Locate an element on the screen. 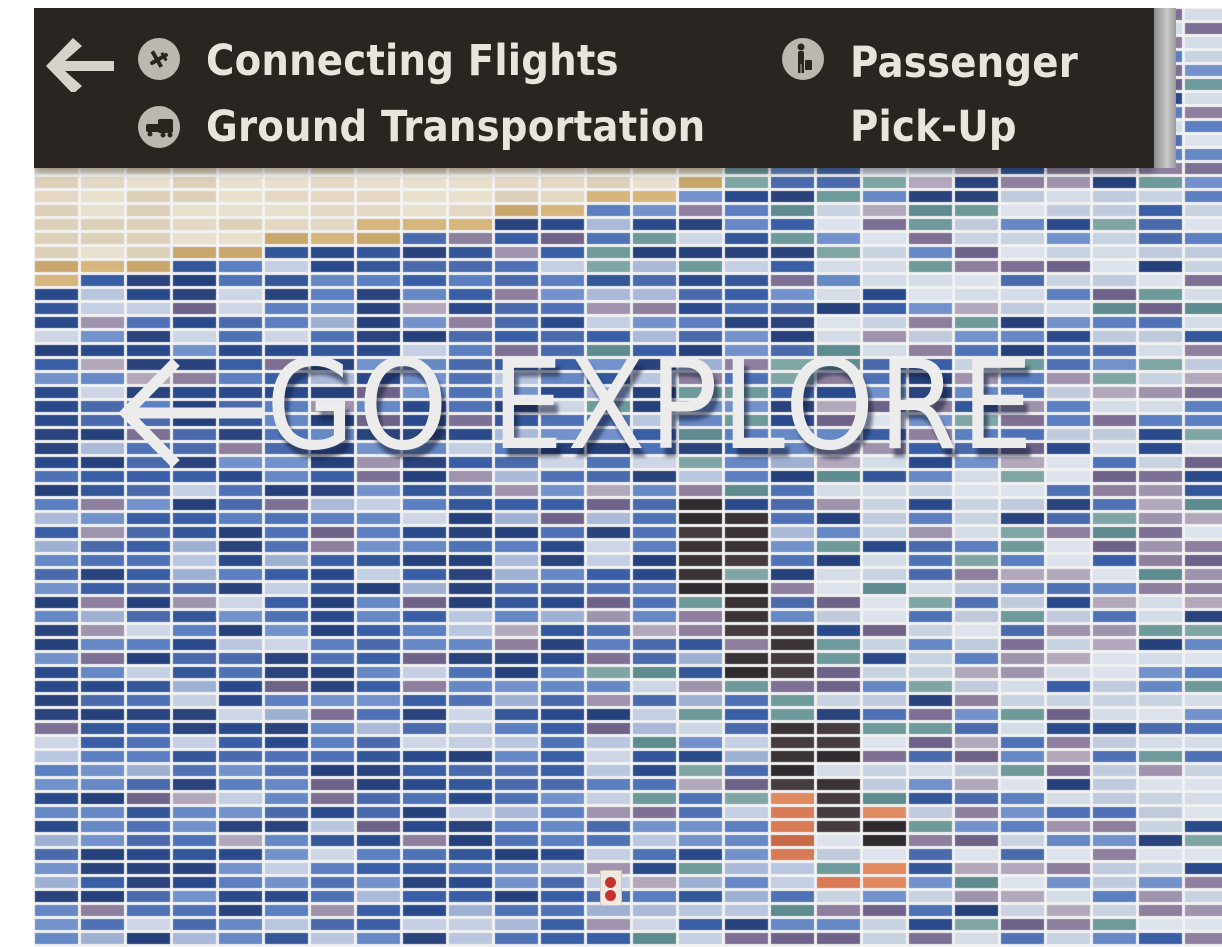  pick-up-label: Pick-Up is located at coordinates (933, 127).